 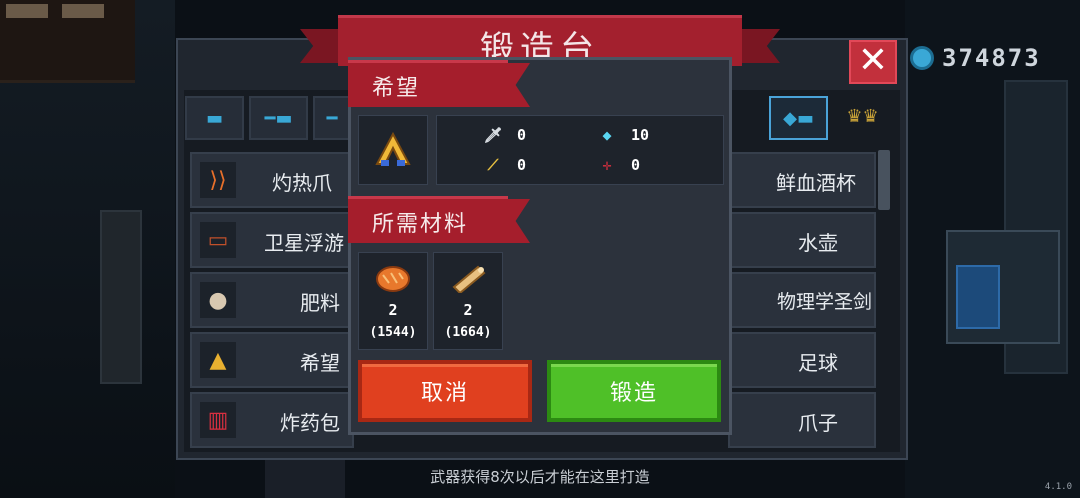 What do you see at coordinates (623, 135) in the screenshot?
I see `stat-energy: ◆ 10` at bounding box center [623, 135].